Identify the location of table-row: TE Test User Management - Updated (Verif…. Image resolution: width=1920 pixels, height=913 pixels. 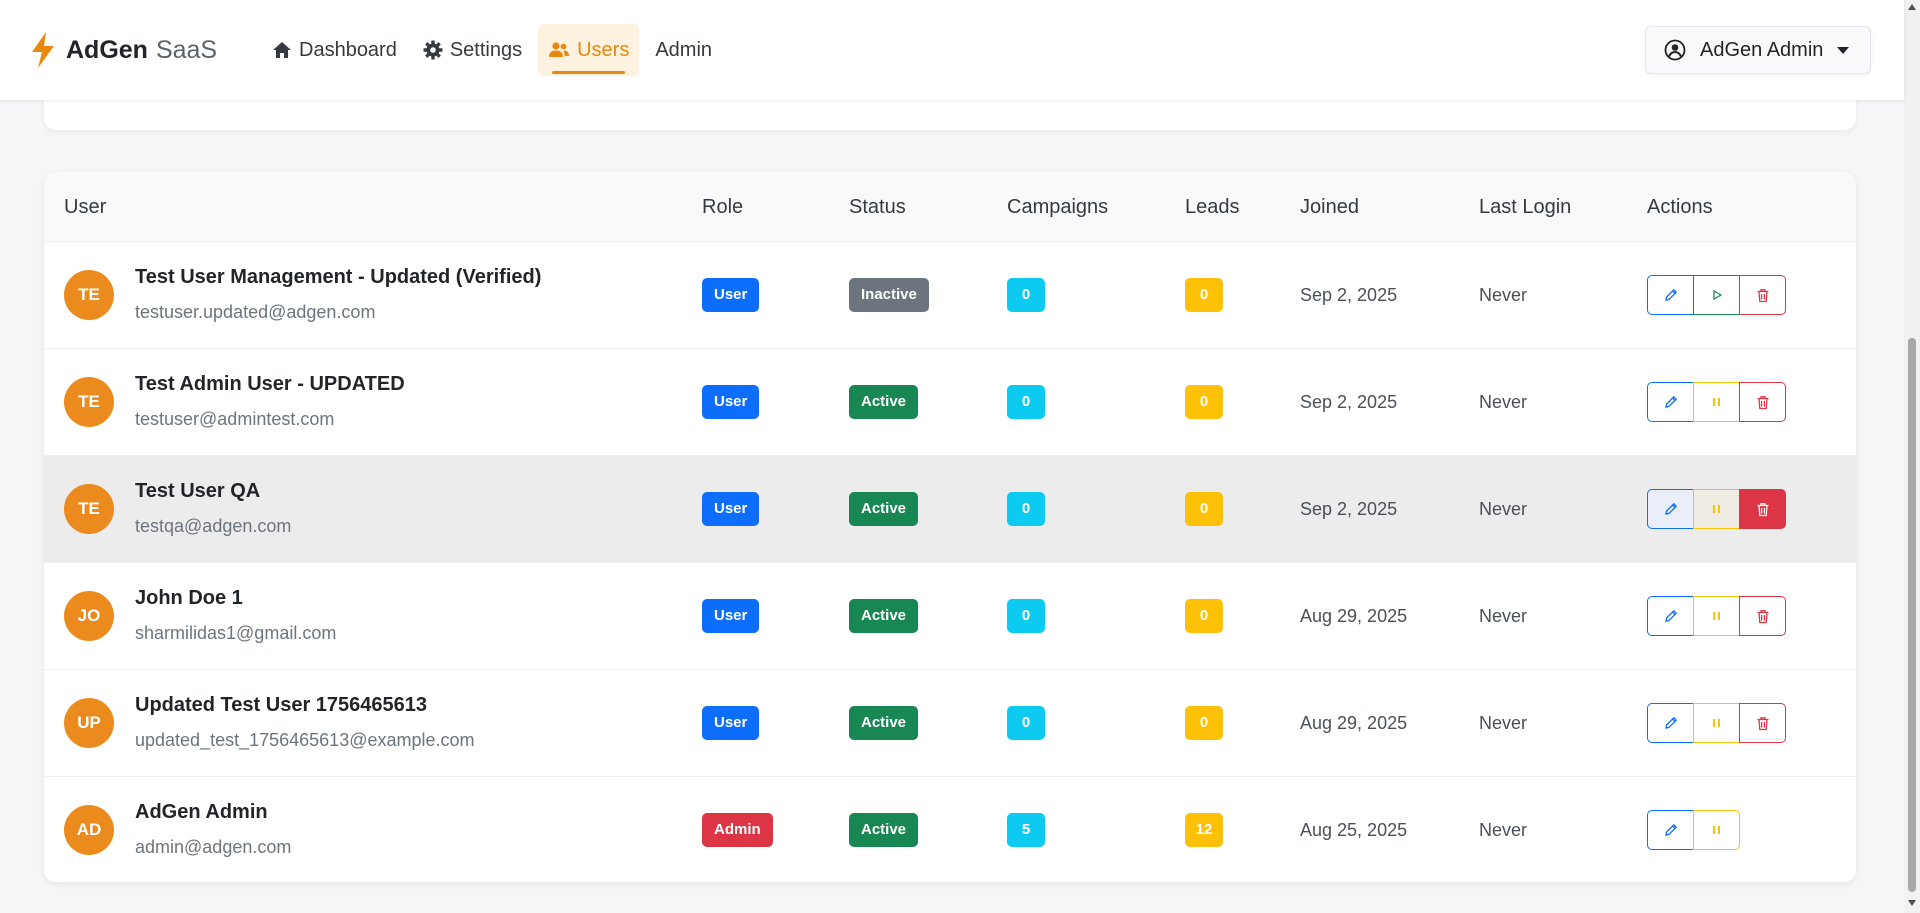
(950, 295).